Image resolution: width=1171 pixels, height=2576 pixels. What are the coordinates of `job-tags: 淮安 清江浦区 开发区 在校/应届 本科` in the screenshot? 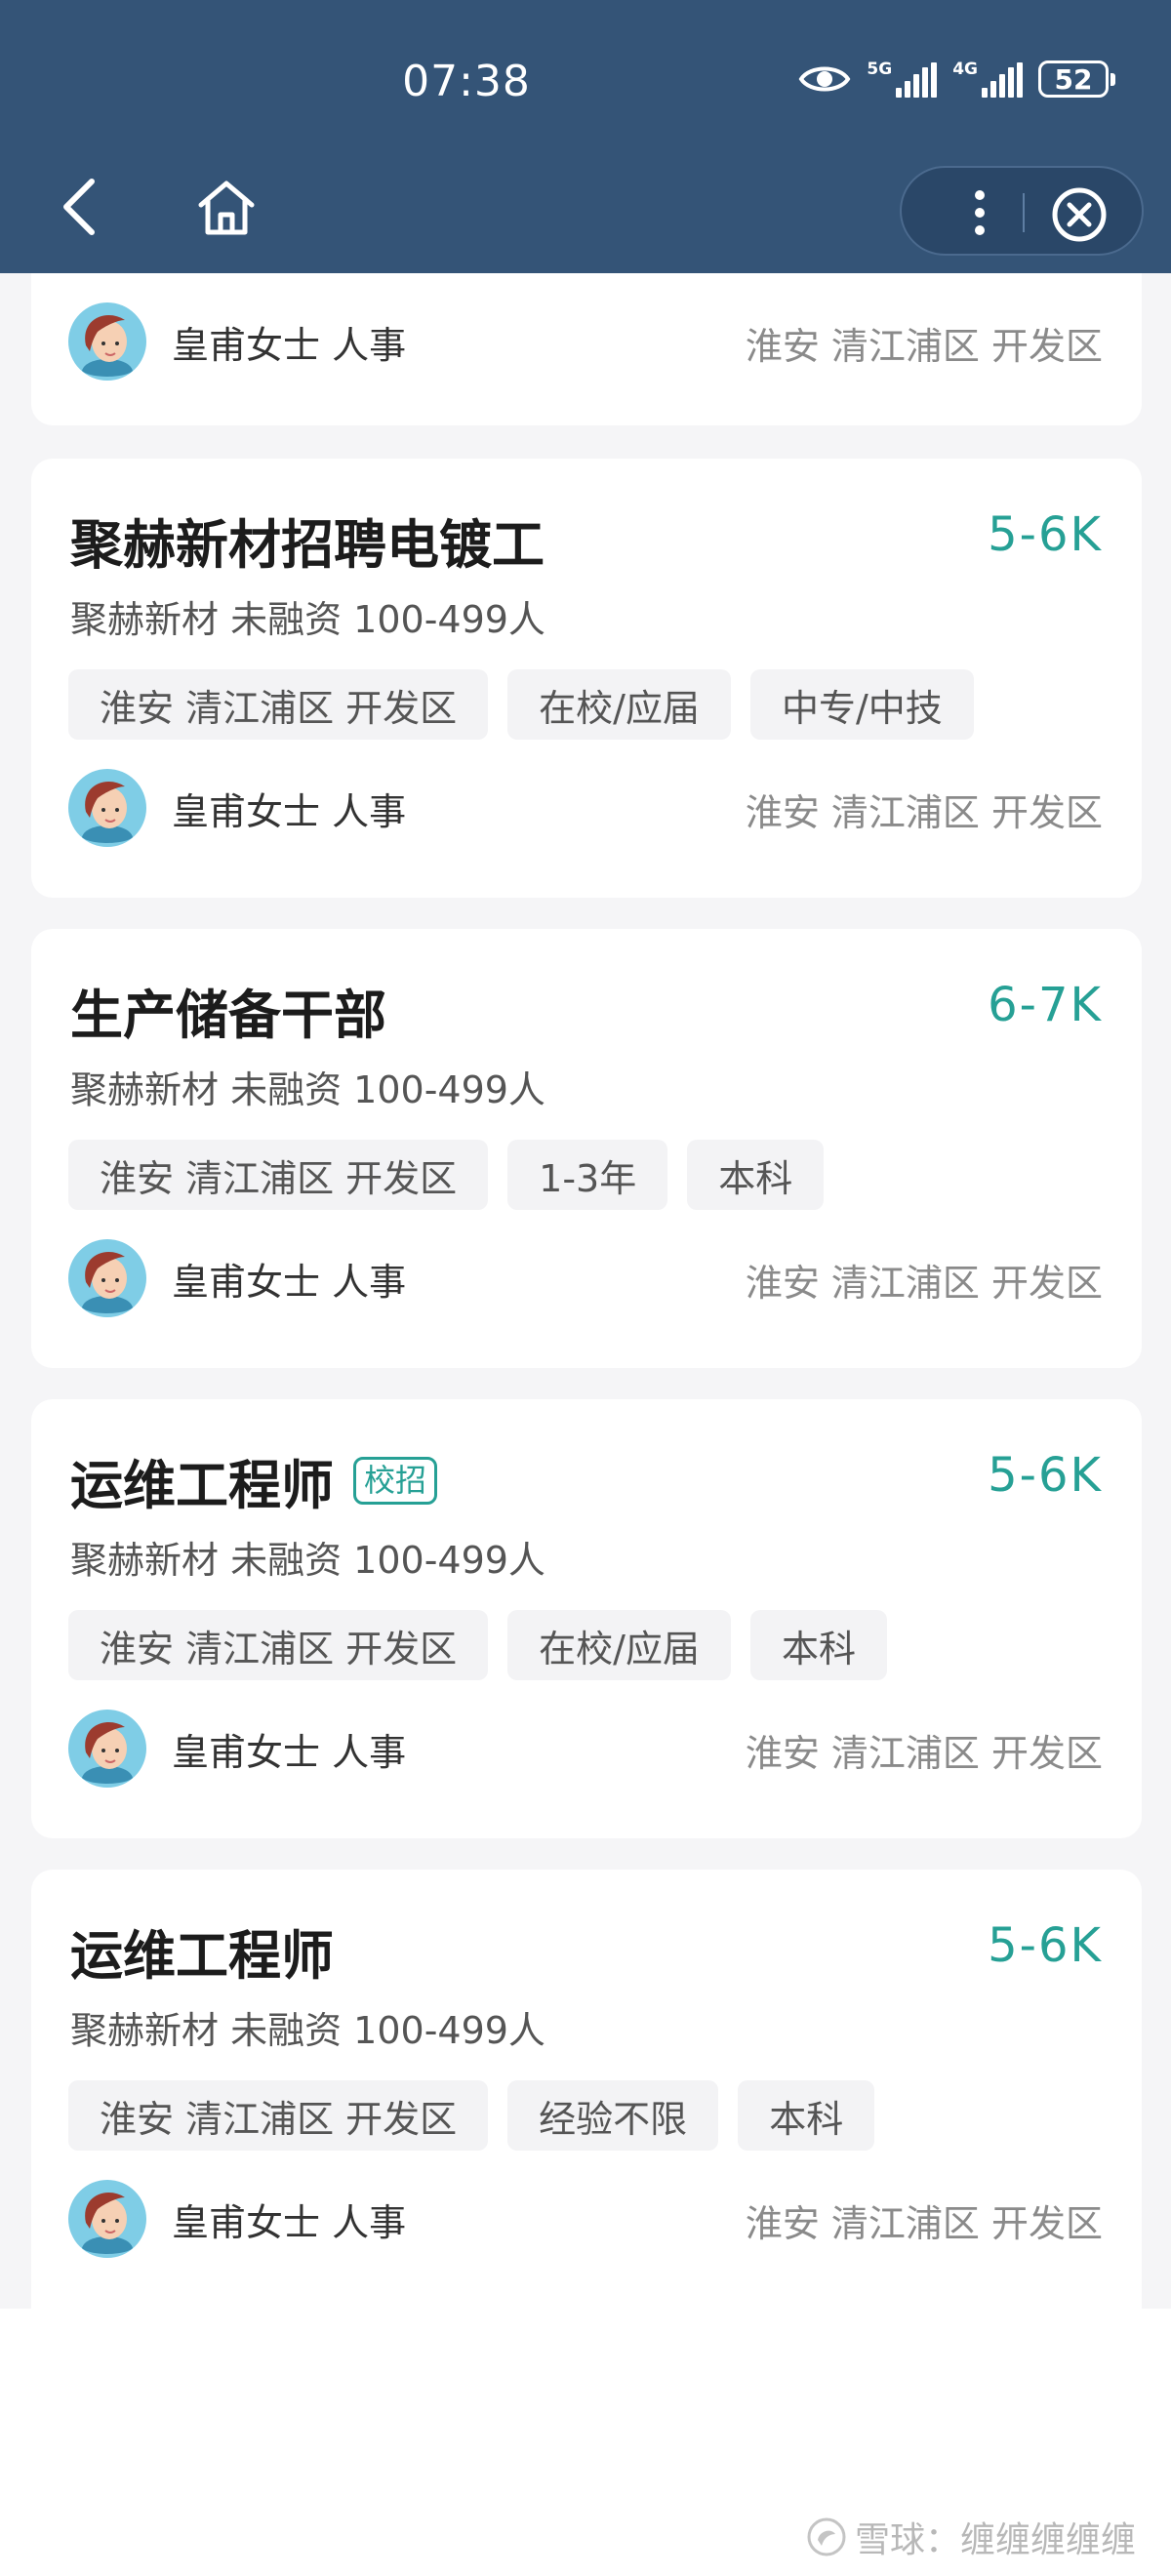 It's located at (477, 1645).